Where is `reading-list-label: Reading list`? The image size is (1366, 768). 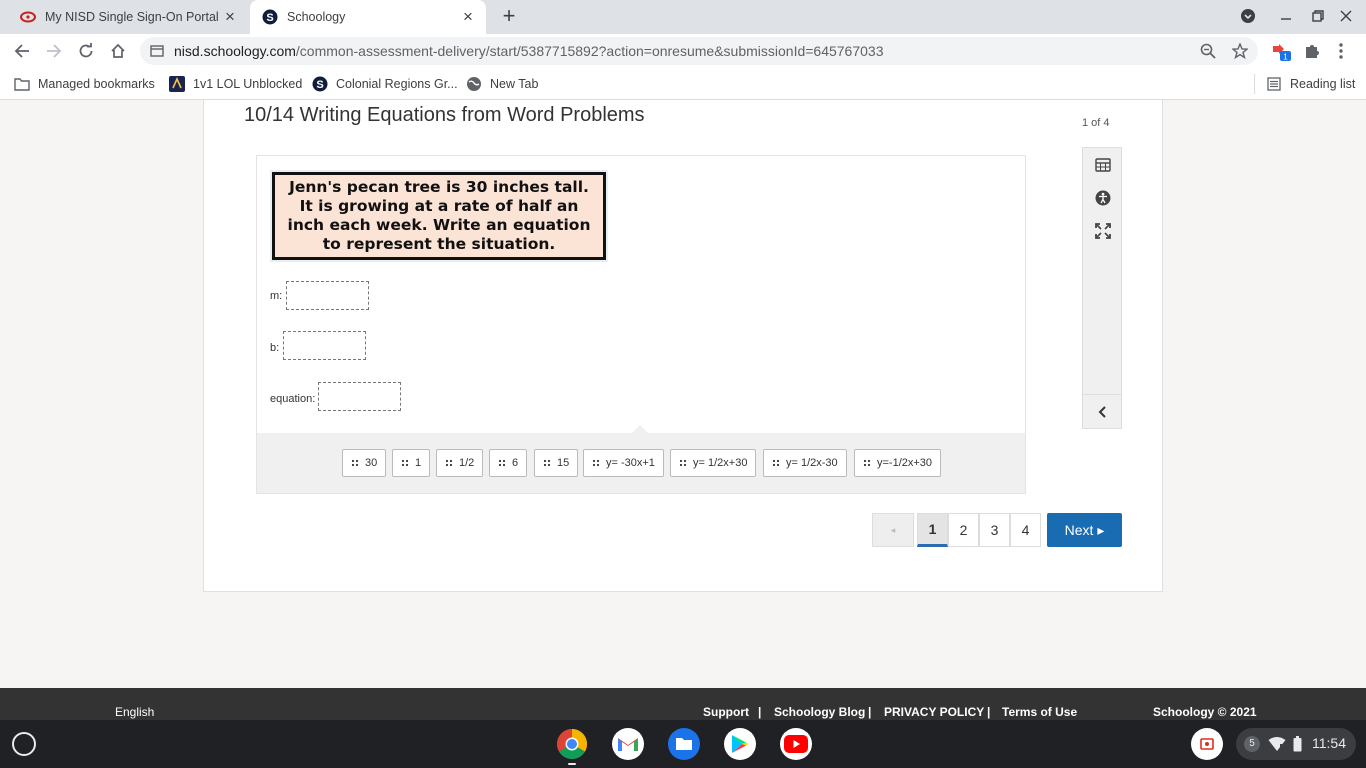 reading-list-label: Reading list is located at coordinates (1323, 84).